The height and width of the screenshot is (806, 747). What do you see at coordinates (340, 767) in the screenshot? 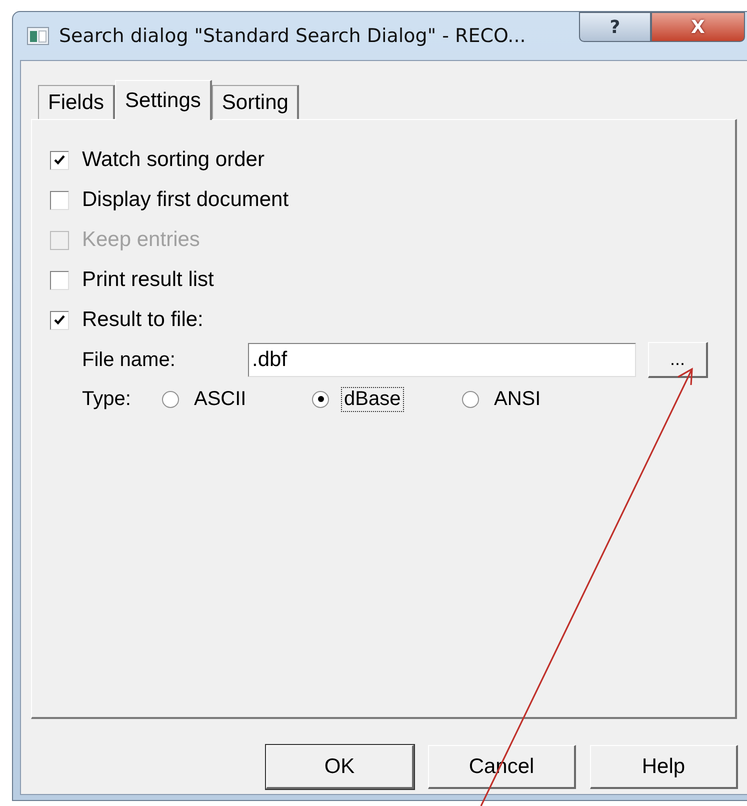
I see `dialog-button: OK` at bounding box center [340, 767].